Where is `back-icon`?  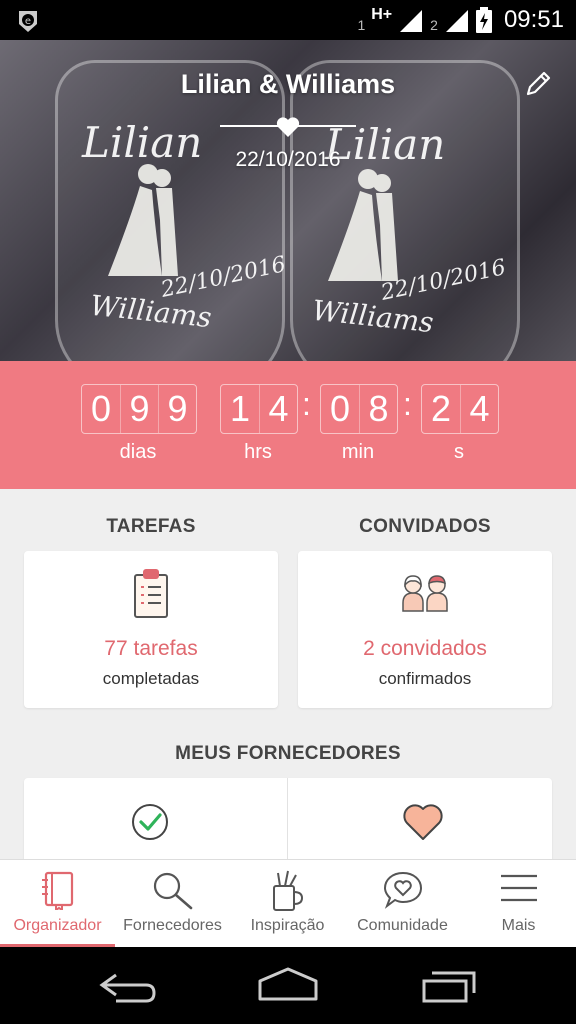 back-icon is located at coordinates (128, 985).